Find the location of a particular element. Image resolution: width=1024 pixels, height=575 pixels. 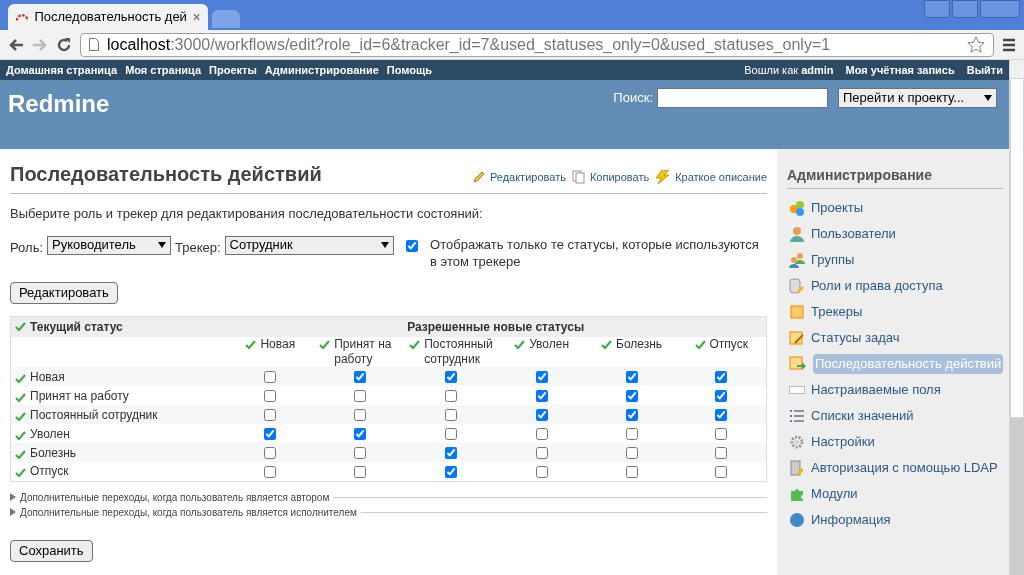

top-menu-link: Проекты is located at coordinates (233, 70).